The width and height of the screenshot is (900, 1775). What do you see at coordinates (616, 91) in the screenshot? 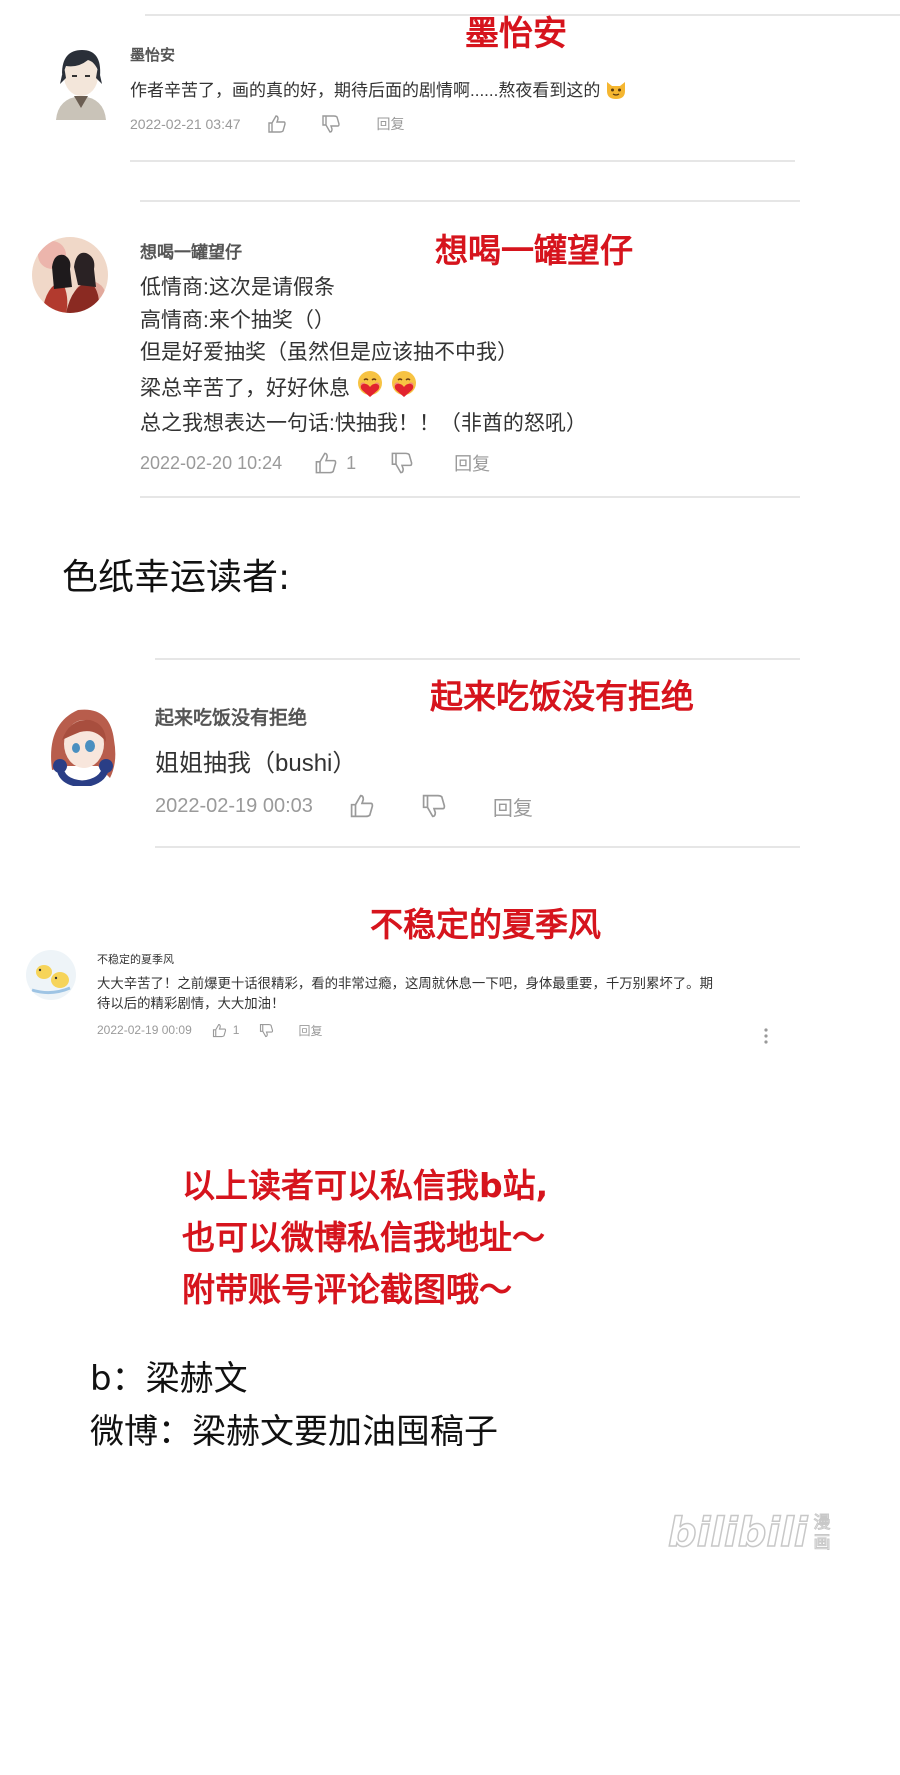
I see `cat-face-icon` at bounding box center [616, 91].